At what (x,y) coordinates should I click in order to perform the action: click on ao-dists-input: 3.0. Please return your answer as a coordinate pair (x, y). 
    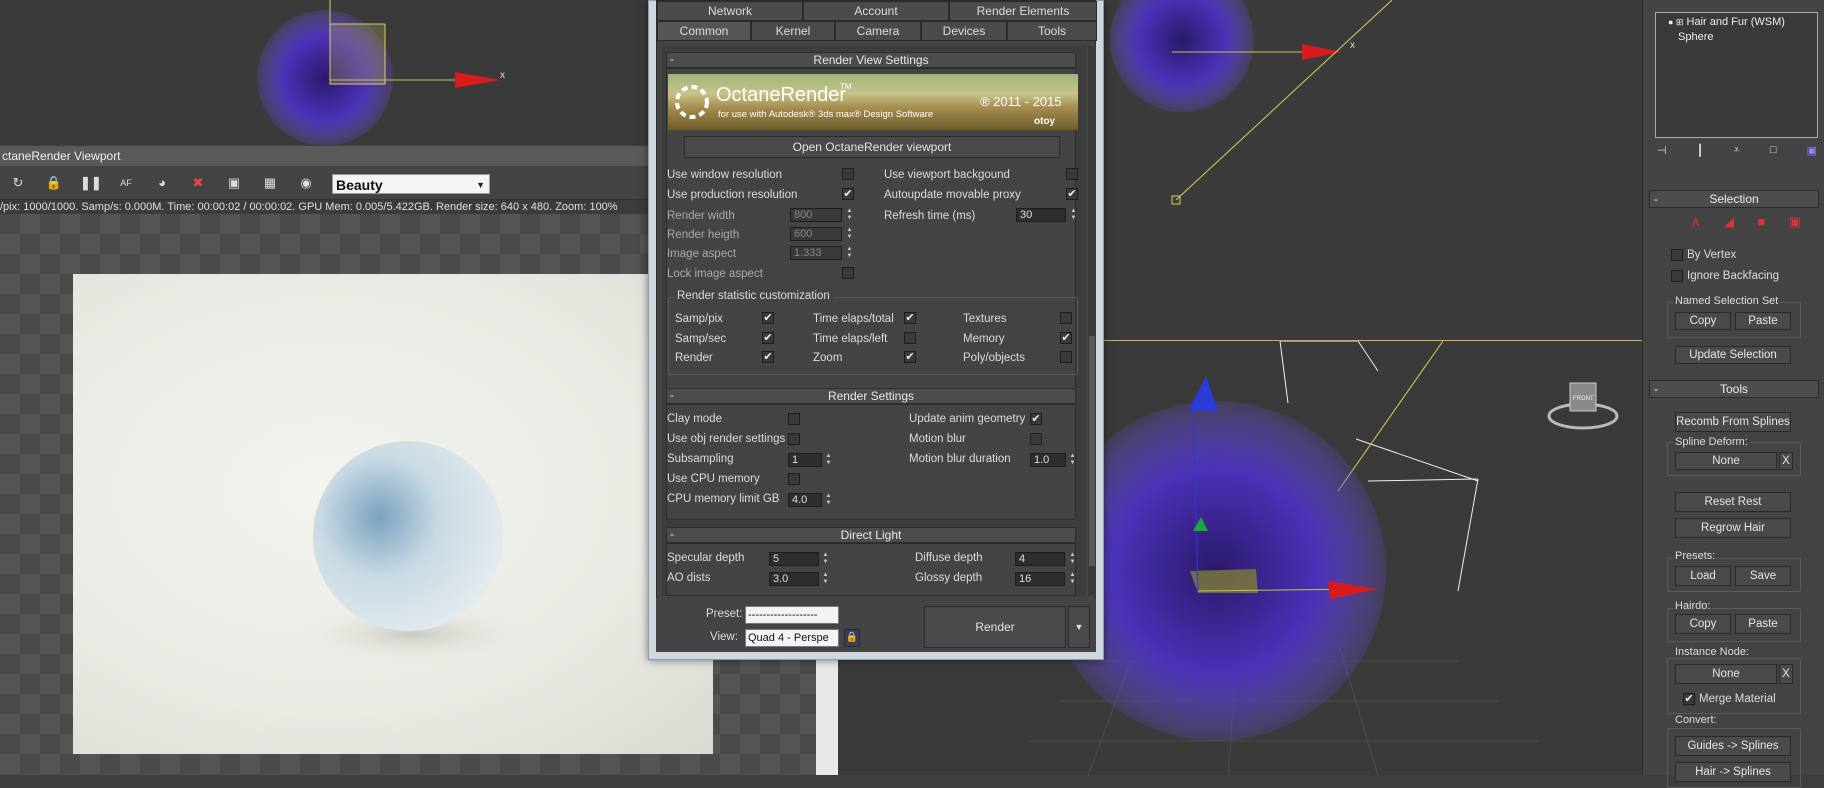
    Looking at the image, I should click on (794, 579).